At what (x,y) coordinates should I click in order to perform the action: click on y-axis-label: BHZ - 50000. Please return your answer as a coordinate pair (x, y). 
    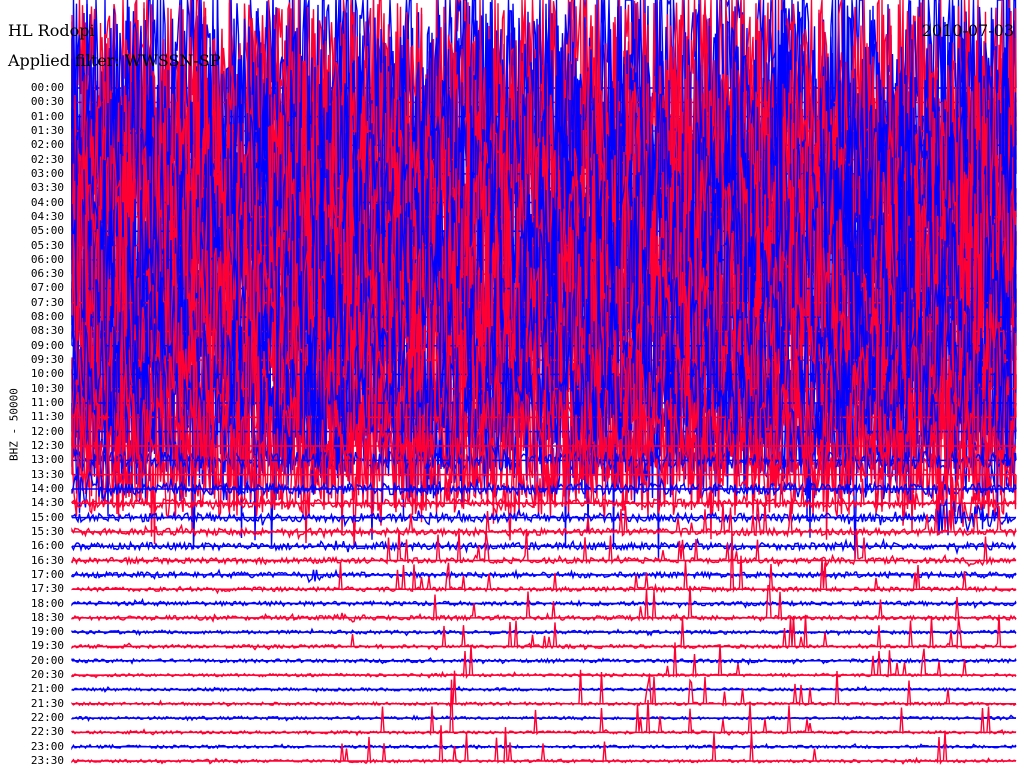
    Looking at the image, I should click on (14, 424).